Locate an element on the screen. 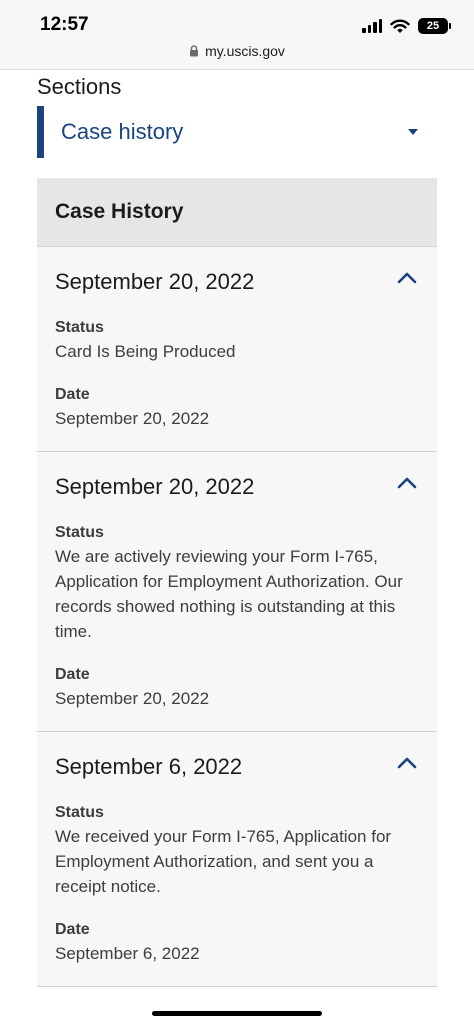 The height and width of the screenshot is (1025, 474). url-text: my.uscis.gov is located at coordinates (245, 51).